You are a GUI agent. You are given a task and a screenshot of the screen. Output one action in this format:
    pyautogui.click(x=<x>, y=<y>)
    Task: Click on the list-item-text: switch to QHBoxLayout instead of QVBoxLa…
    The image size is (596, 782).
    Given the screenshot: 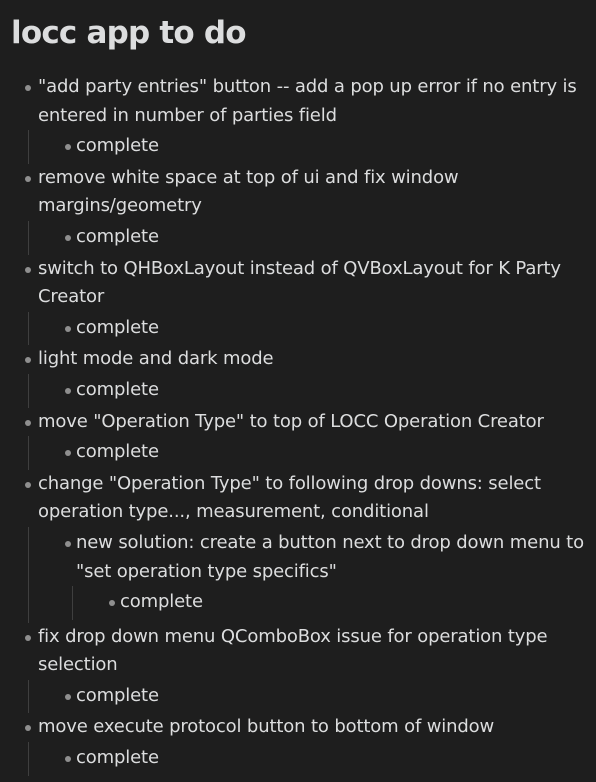 What is the action you would take?
    pyautogui.click(x=303, y=283)
    